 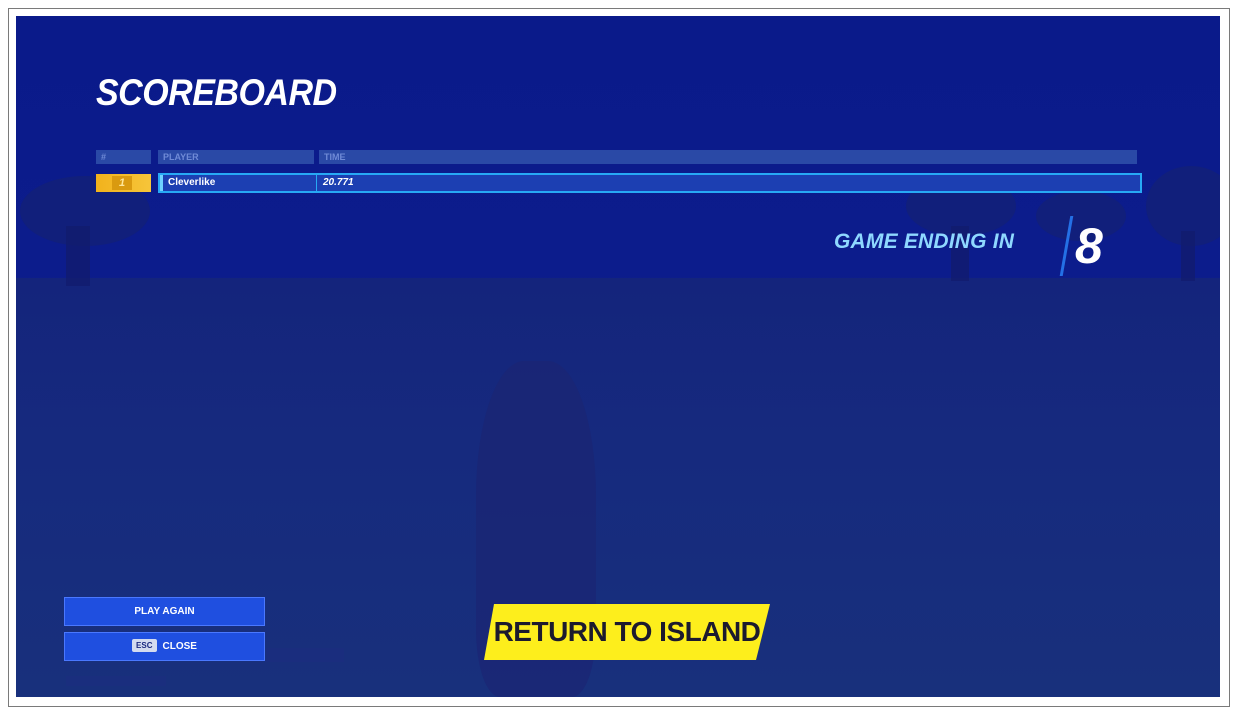 I want to click on faded-hud-bar, so click(x=305, y=655).